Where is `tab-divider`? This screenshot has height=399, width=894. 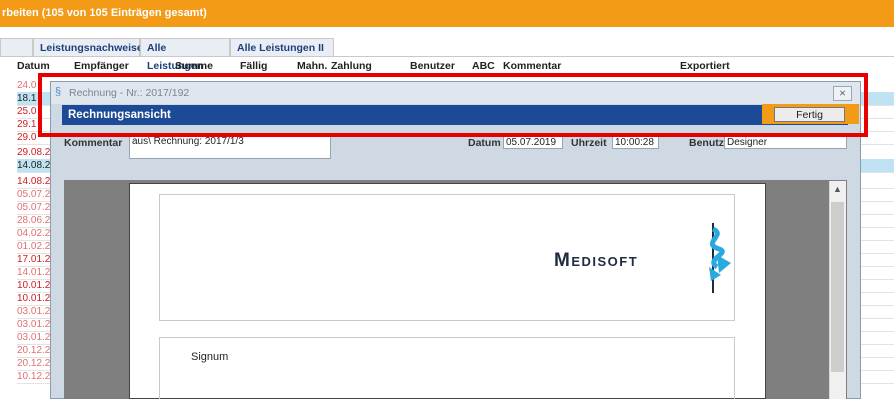
tab-divider is located at coordinates (447, 56).